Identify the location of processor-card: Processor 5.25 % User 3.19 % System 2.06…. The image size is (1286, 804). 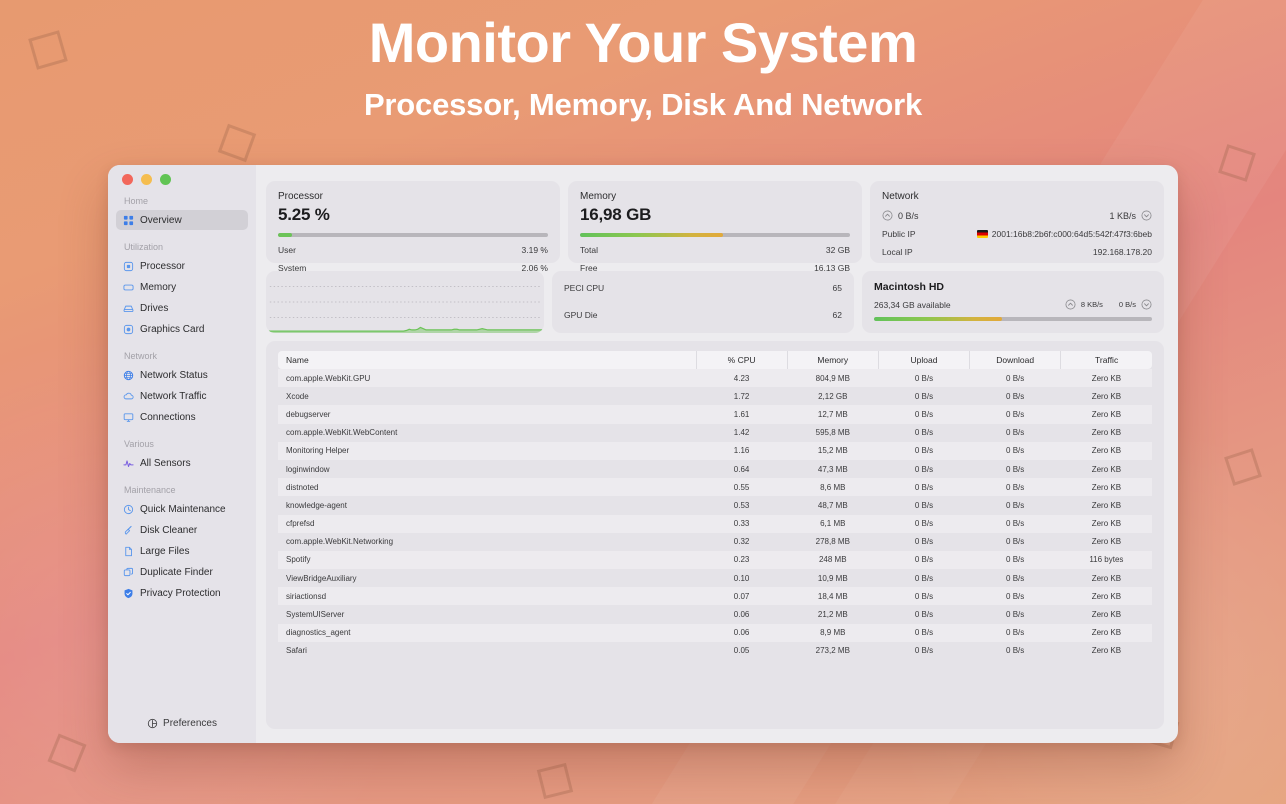
(413, 227).